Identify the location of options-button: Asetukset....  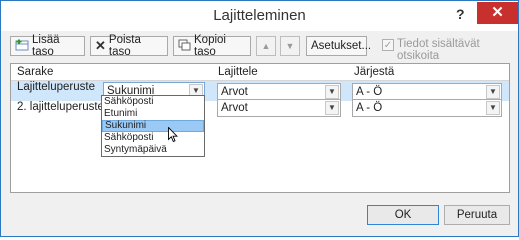
(338, 46).